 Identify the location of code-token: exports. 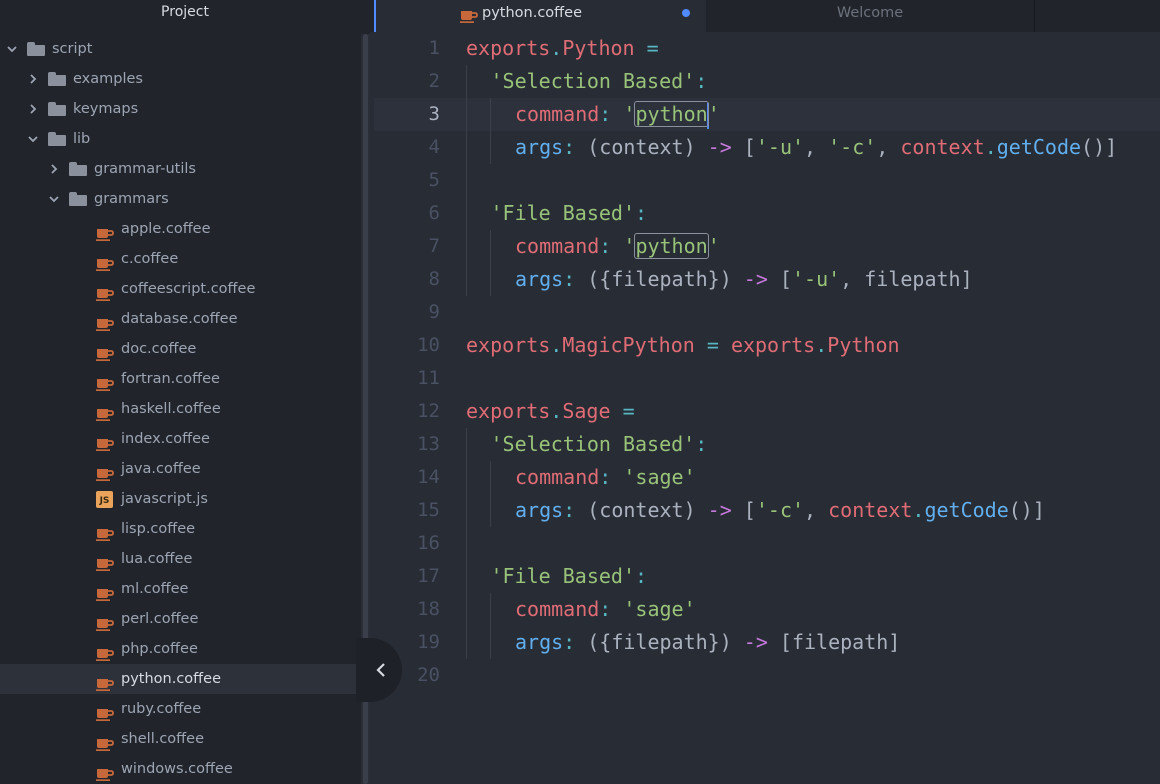
(773, 345).